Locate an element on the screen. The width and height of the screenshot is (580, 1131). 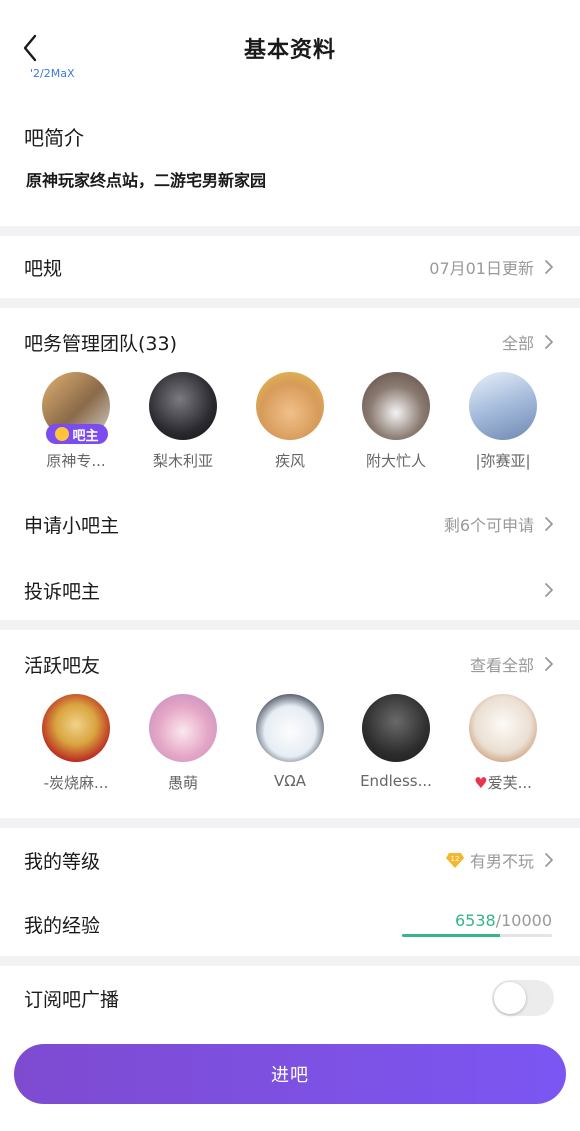
apply-remaining: 剩6个可申请 is located at coordinates (488, 525).